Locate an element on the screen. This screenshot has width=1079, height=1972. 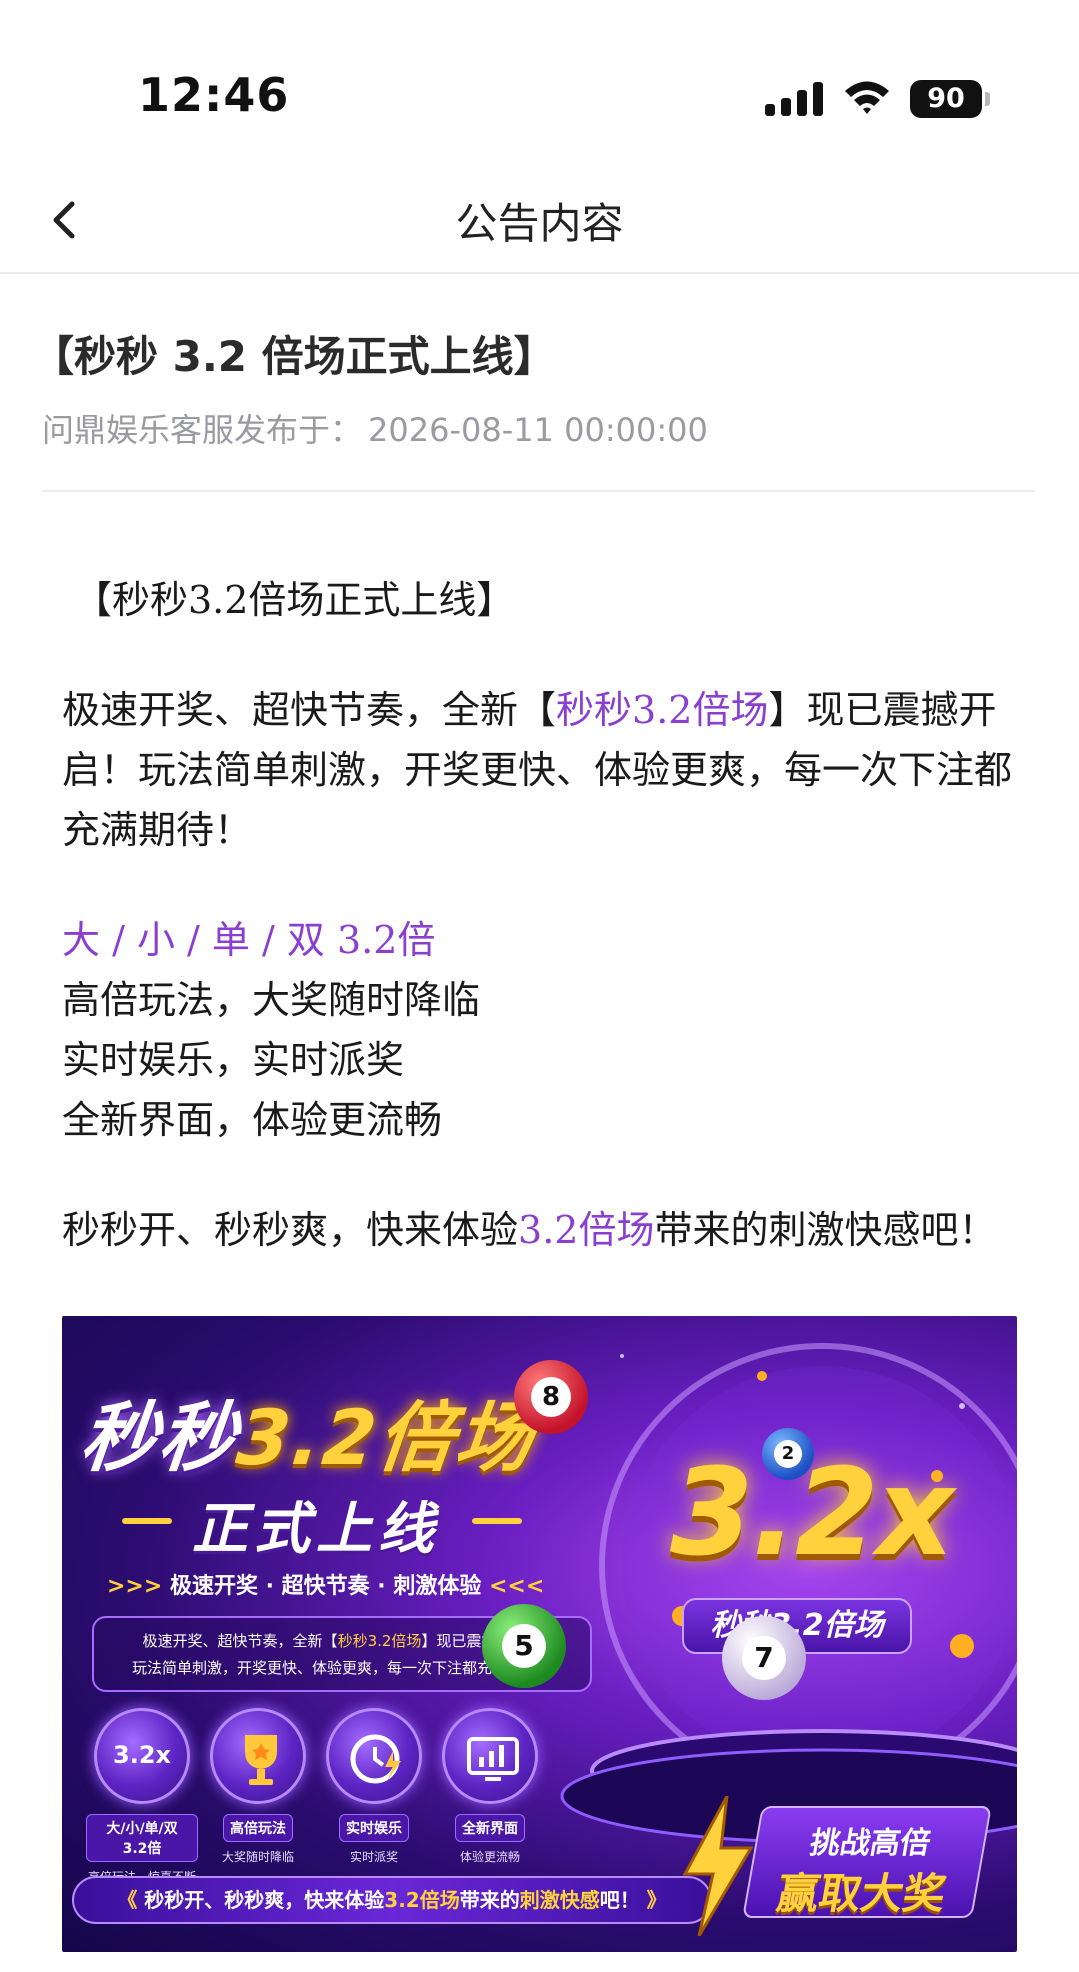
banner-title-white: 秒秒 is located at coordinates (159, 1437).